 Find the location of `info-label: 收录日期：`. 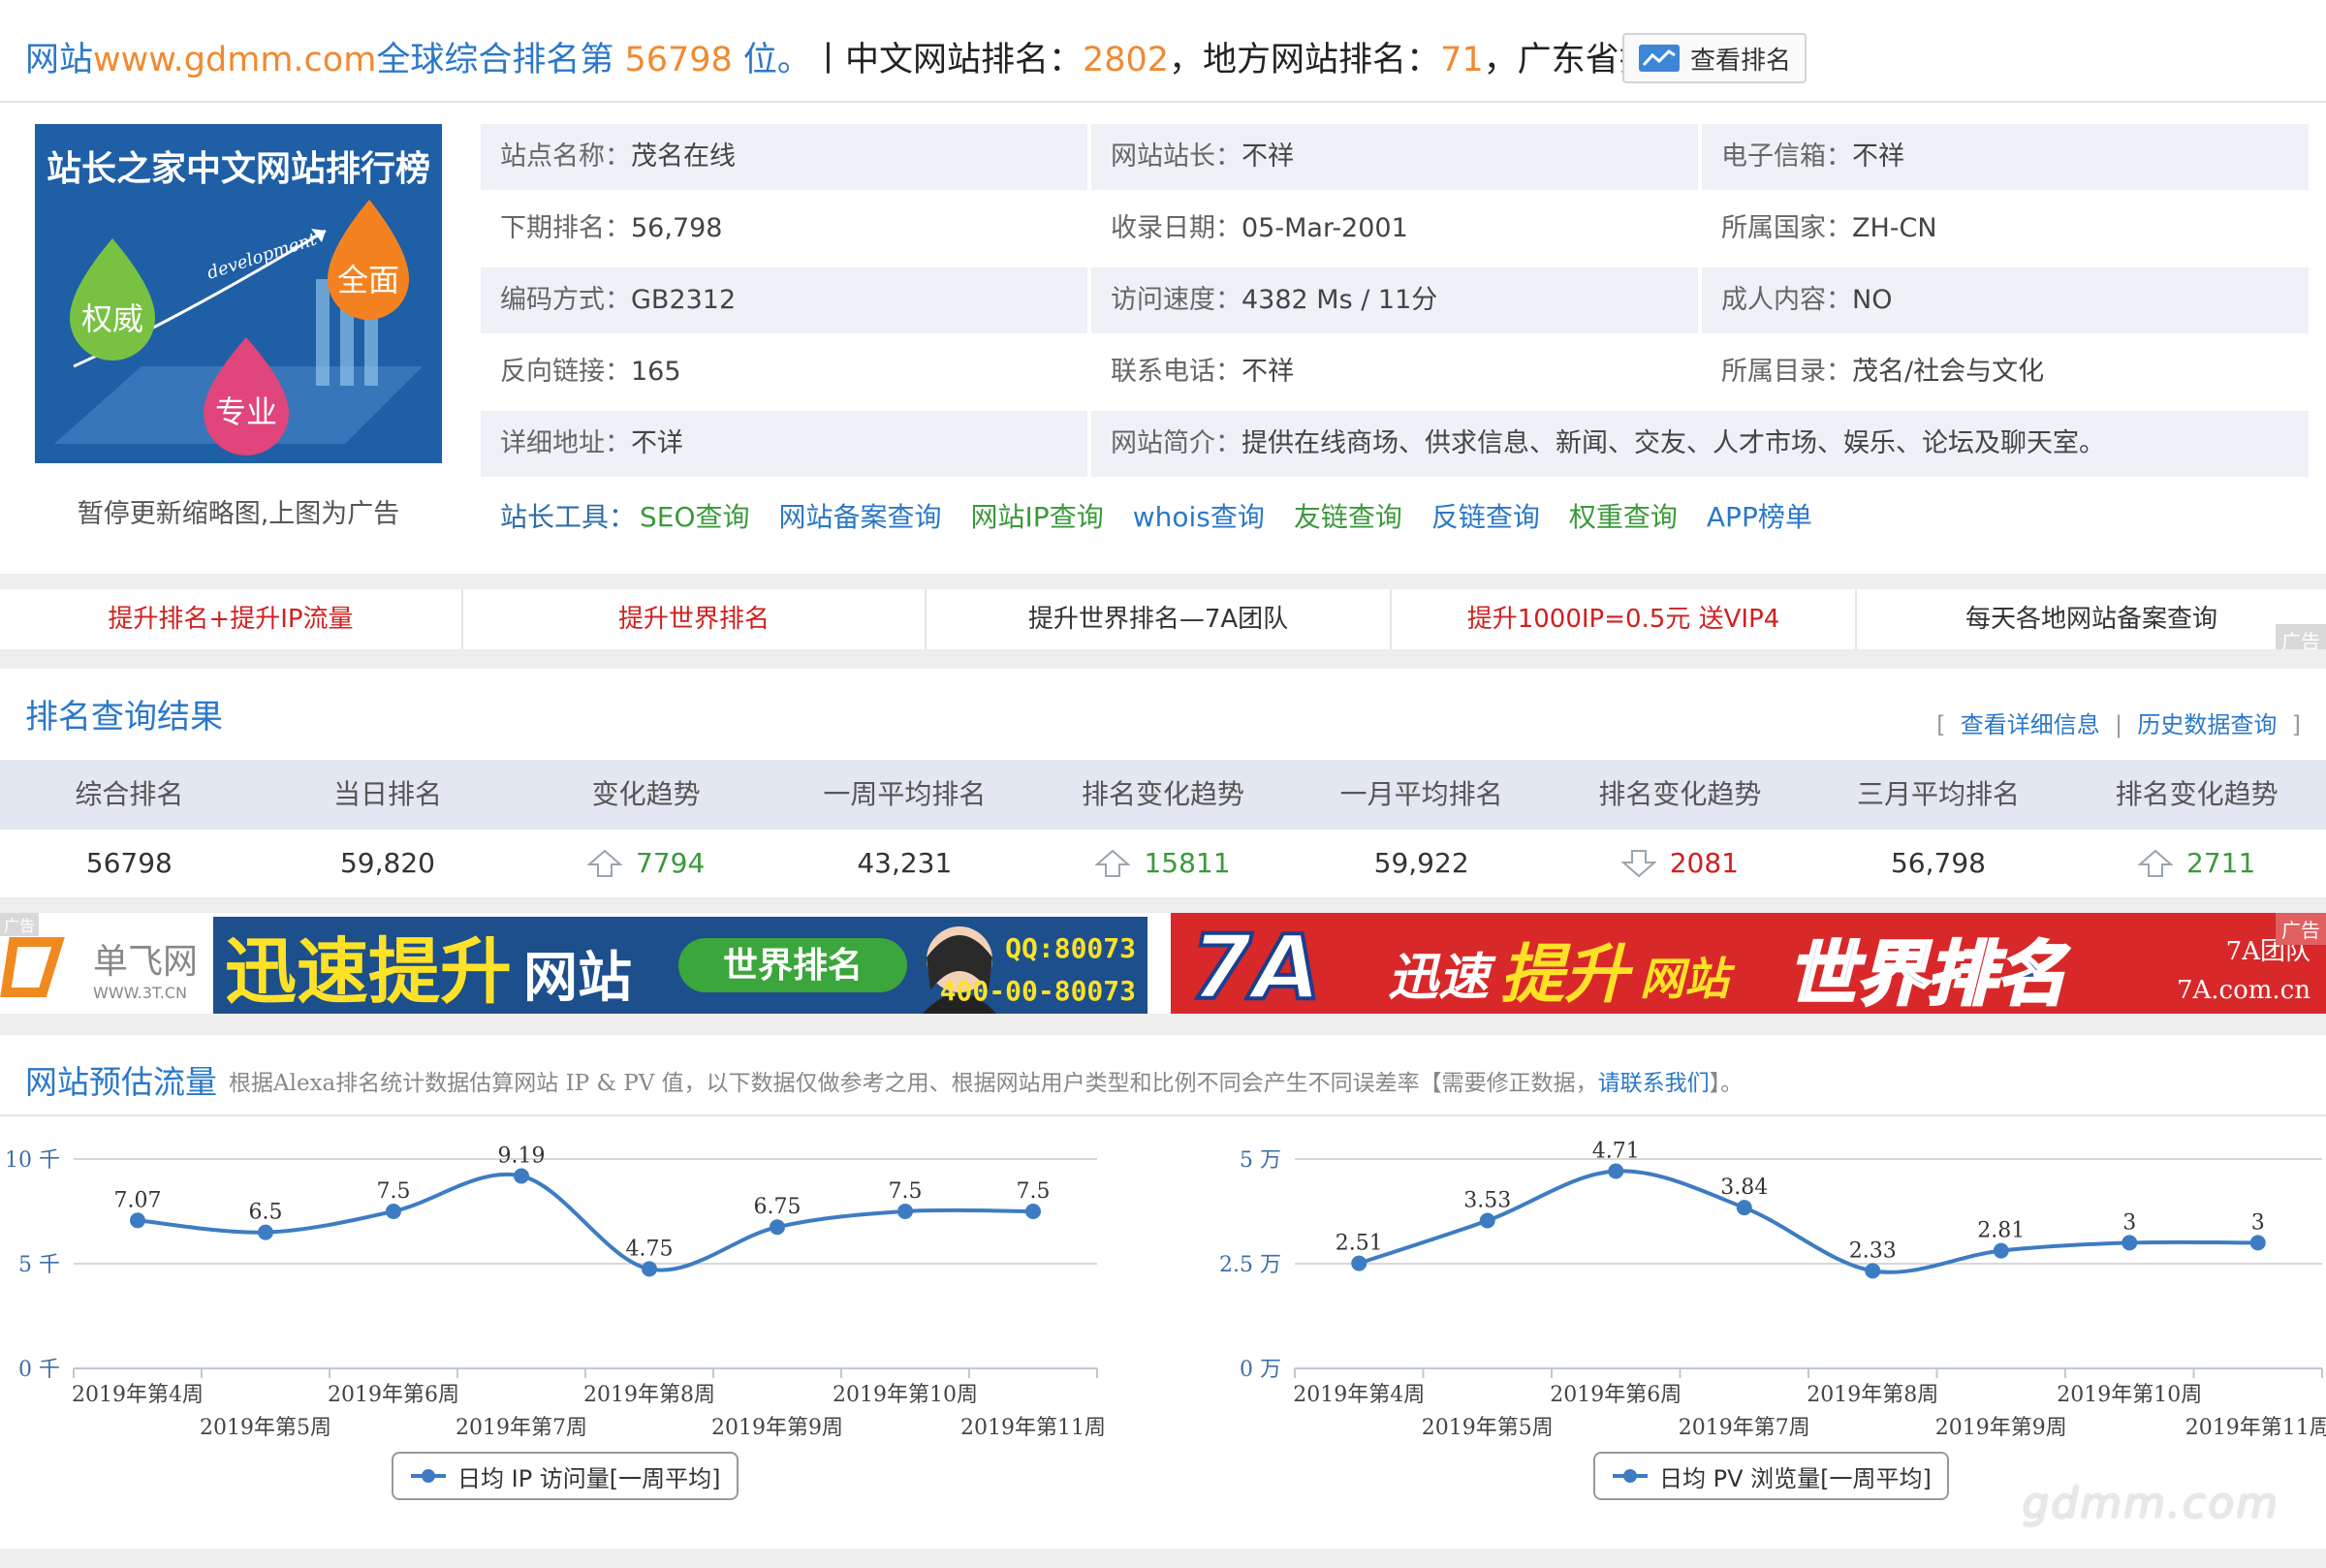

info-label: 收录日期： is located at coordinates (1176, 228).